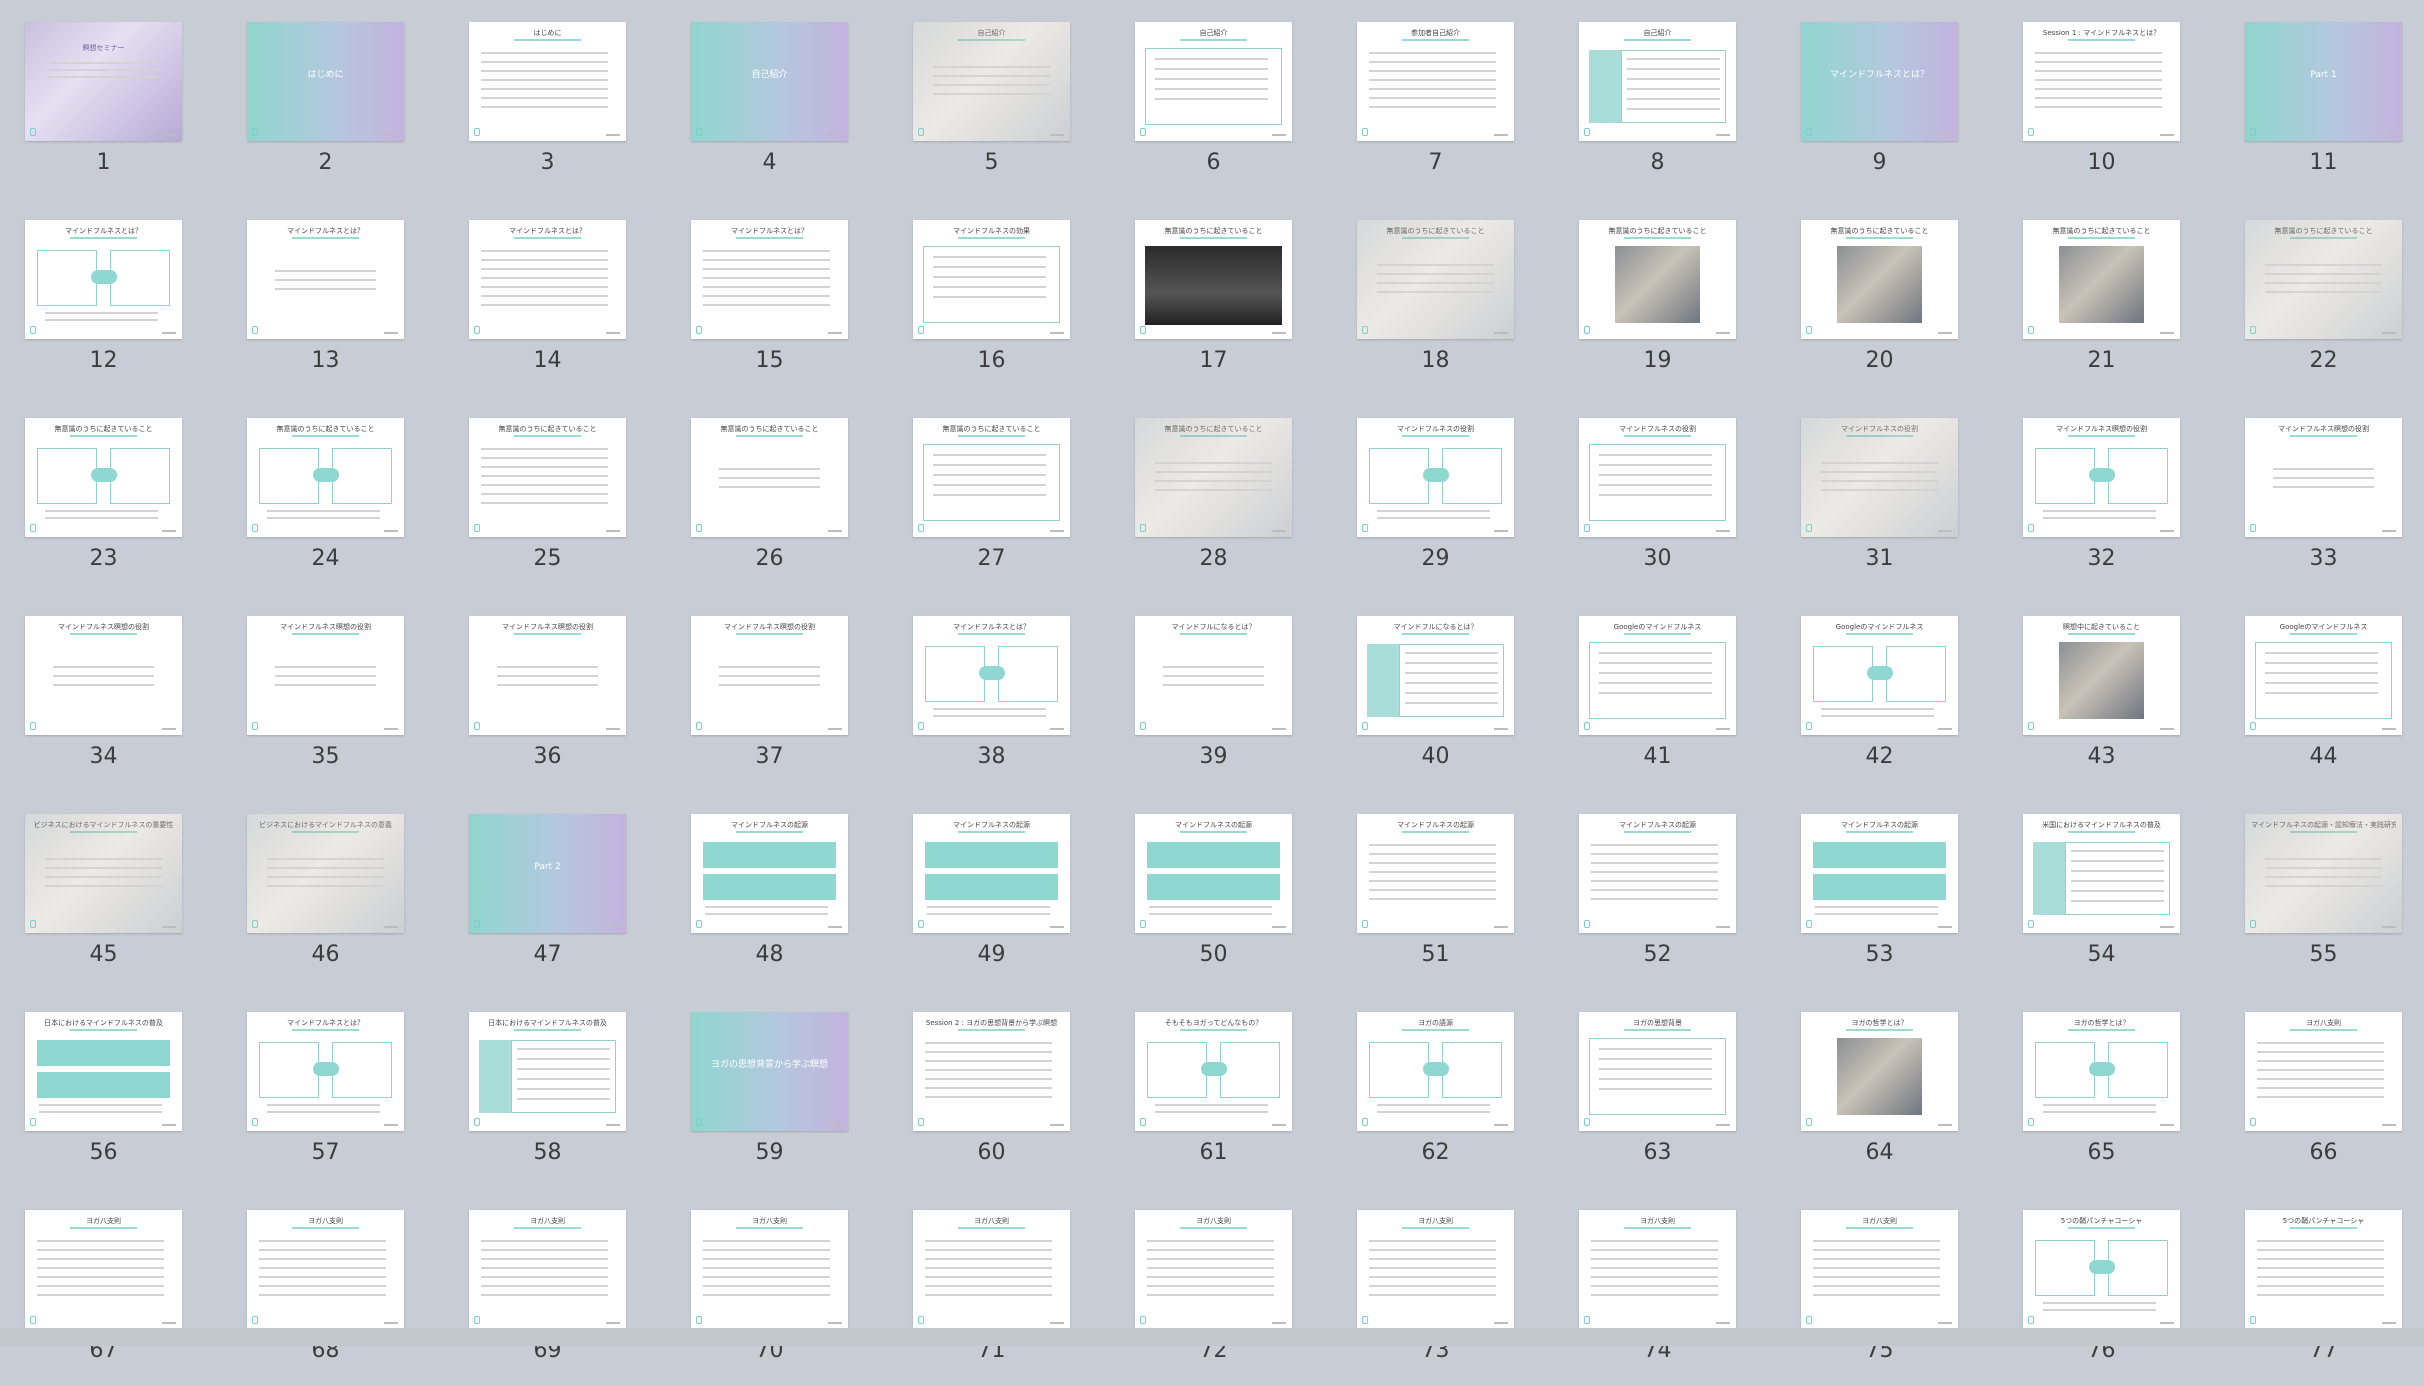  What do you see at coordinates (991, 279) in the screenshot?
I see `slide-thumbnail: マインドフルネスの効果` at bounding box center [991, 279].